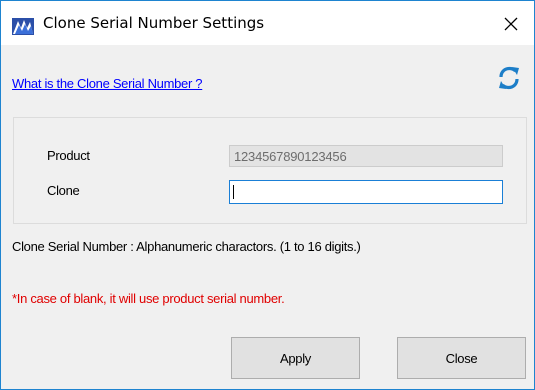  I want to click on text-caret, so click(233, 192).